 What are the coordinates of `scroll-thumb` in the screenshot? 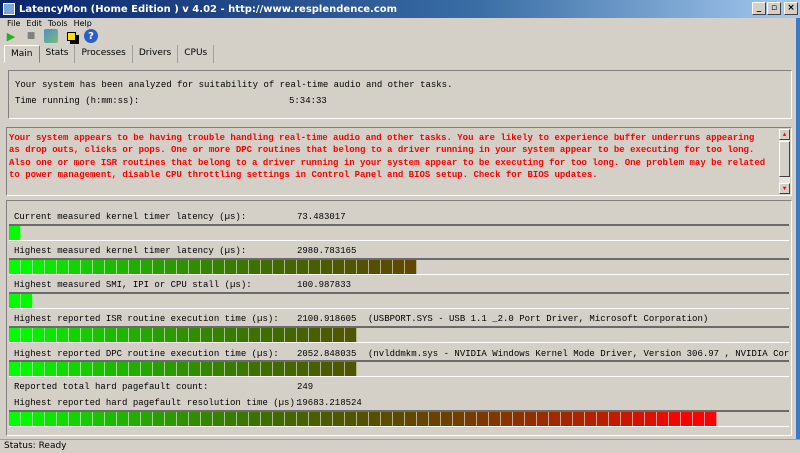 It's located at (784, 159).